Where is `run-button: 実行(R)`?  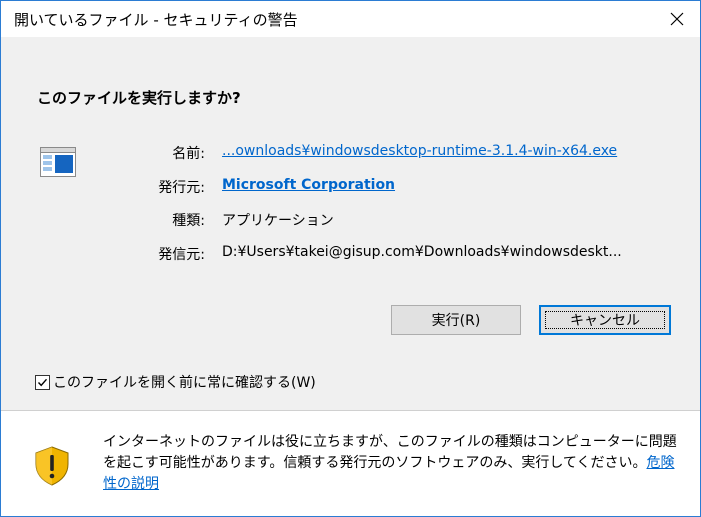
run-button: 実行(R) is located at coordinates (456, 320).